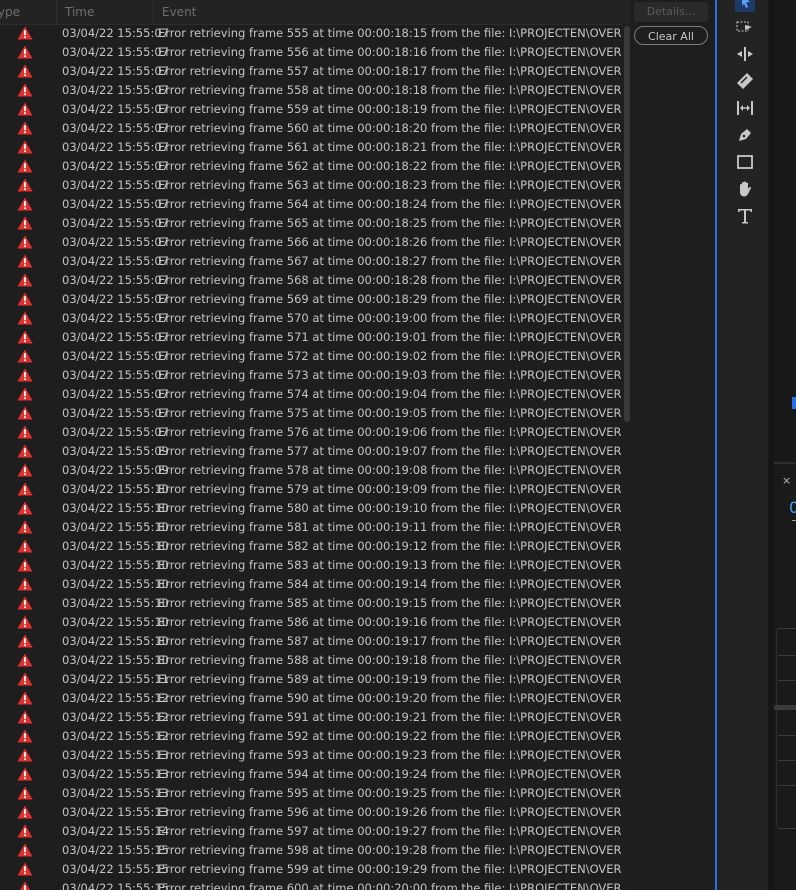  What do you see at coordinates (745, 81) in the screenshot?
I see `razor-icon` at bounding box center [745, 81].